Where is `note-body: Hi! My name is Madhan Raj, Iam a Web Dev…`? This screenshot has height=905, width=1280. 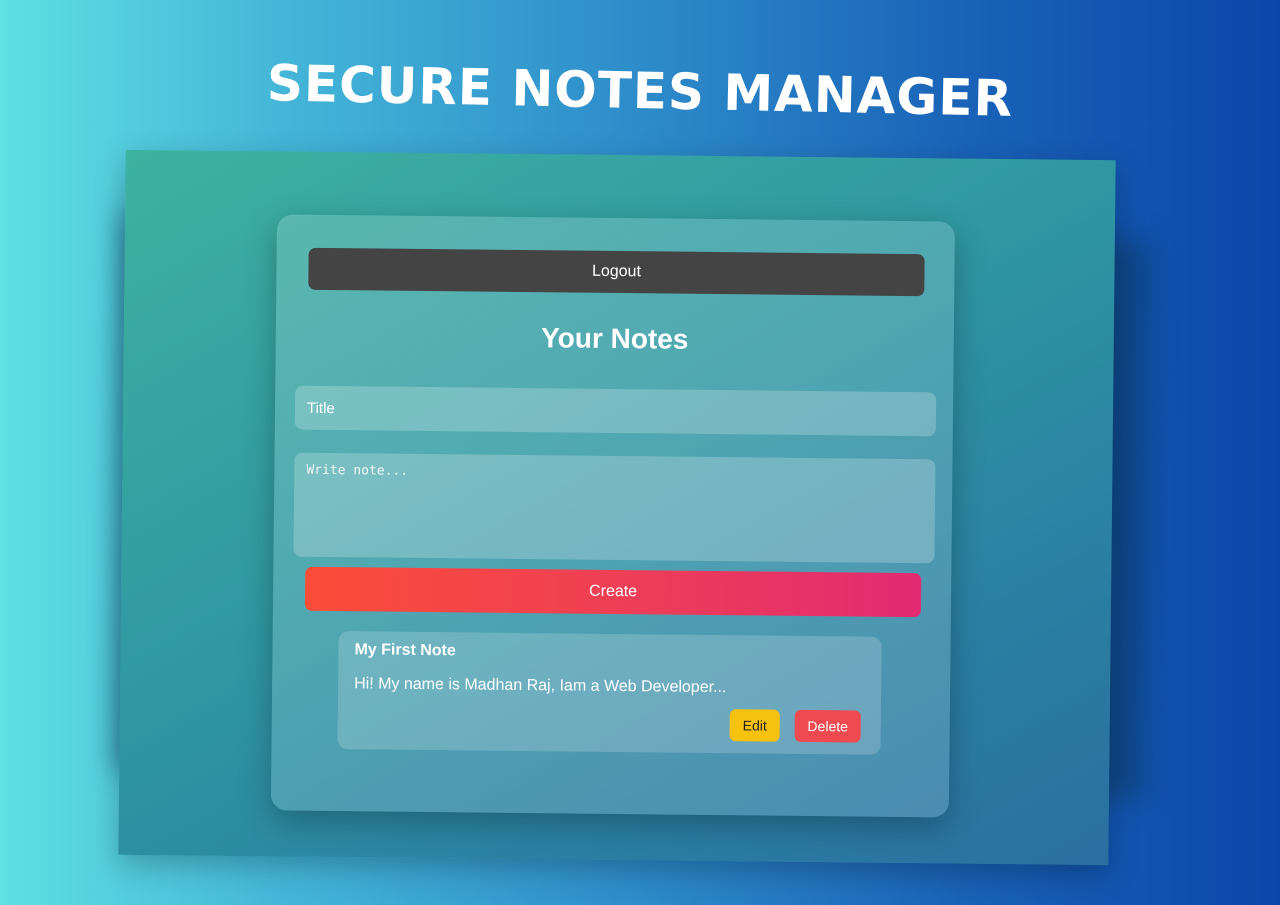 note-body: Hi! My name is Madhan Raj, Iam a Web Dev… is located at coordinates (540, 686).